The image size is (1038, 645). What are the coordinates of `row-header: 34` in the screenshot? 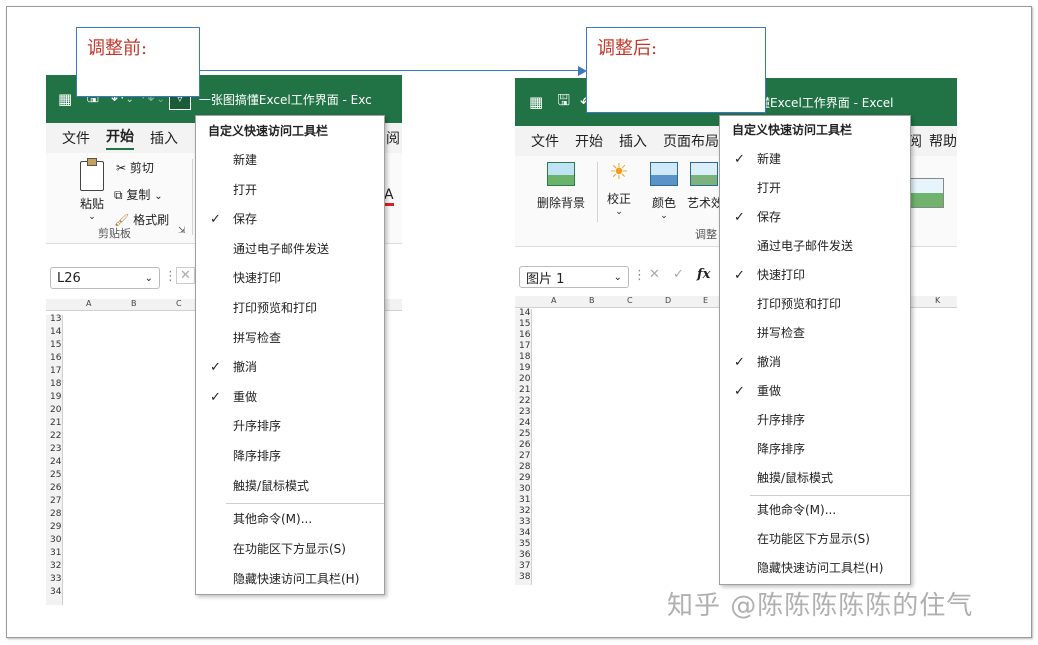 It's located at (54, 594).